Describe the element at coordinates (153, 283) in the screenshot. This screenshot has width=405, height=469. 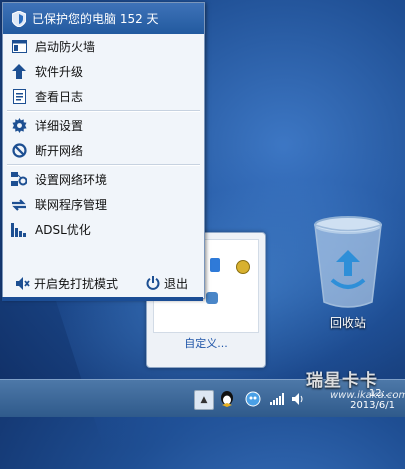
I see `power-icon` at that location.